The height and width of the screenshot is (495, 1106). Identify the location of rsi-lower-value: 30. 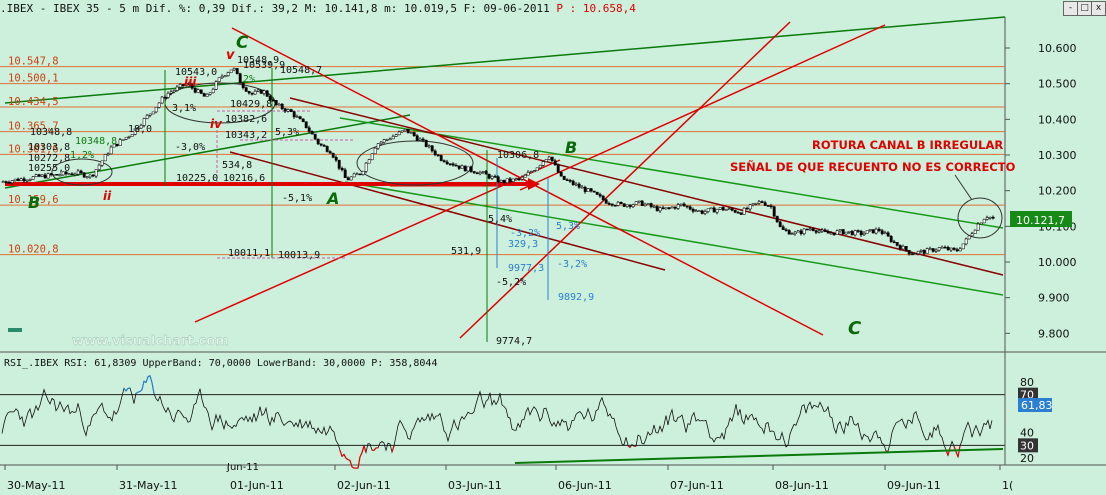
(1027, 445).